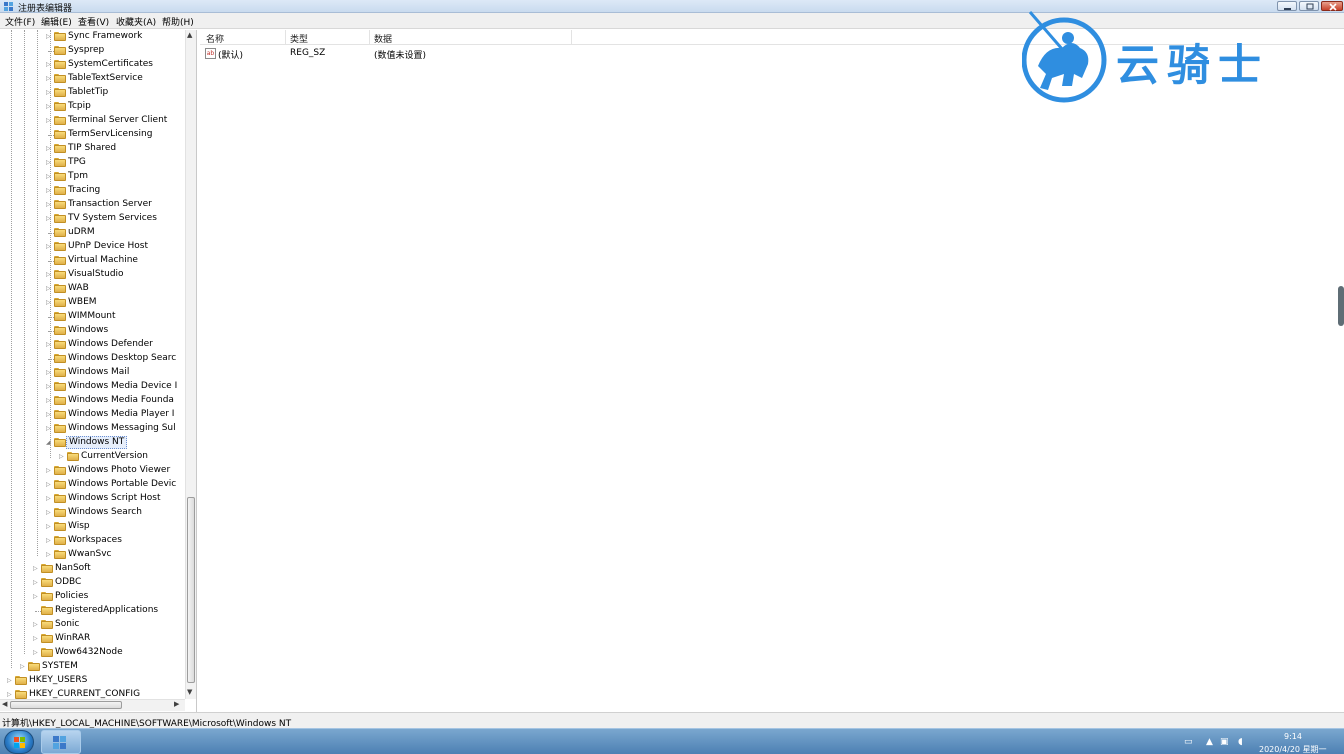 The height and width of the screenshot is (754, 1344). What do you see at coordinates (116, 499) in the screenshot?
I see `tree-item: ▷ Windows Script Host` at bounding box center [116, 499].